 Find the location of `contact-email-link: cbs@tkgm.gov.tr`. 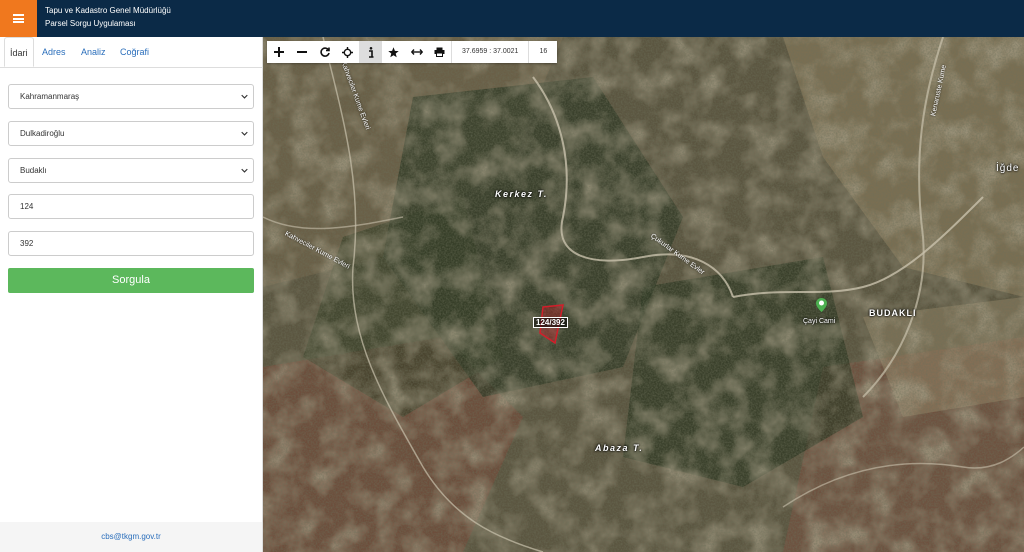

contact-email-link: cbs@tkgm.gov.tr is located at coordinates (131, 536).